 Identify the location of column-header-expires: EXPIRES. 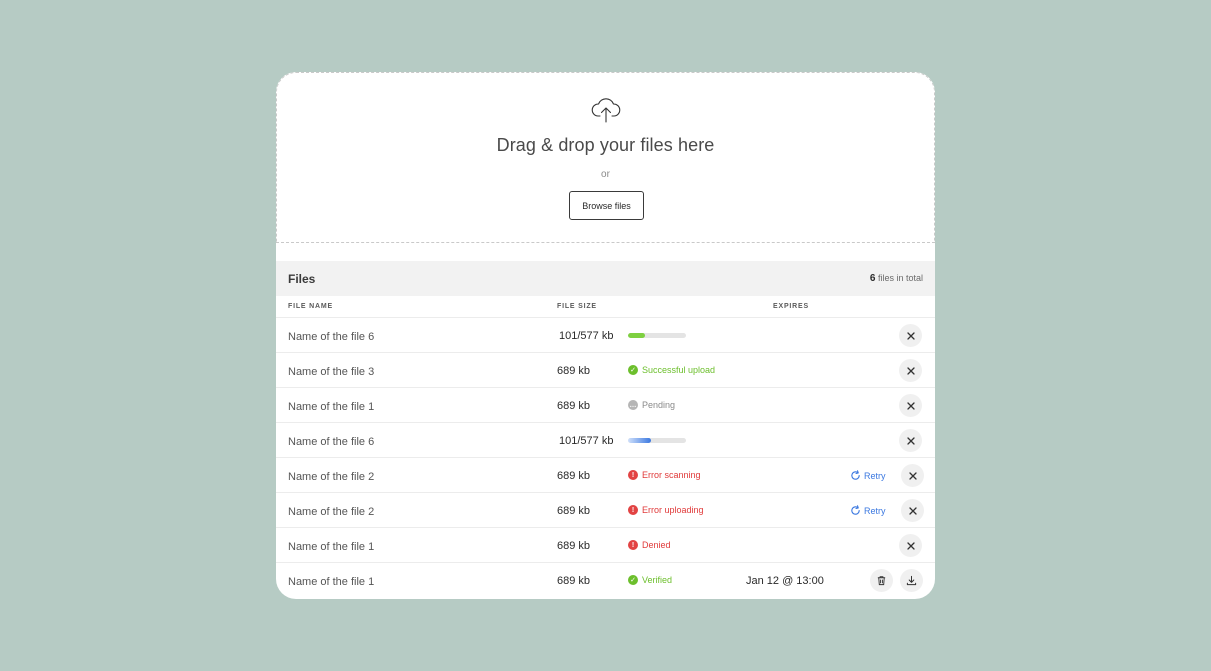
(791, 306).